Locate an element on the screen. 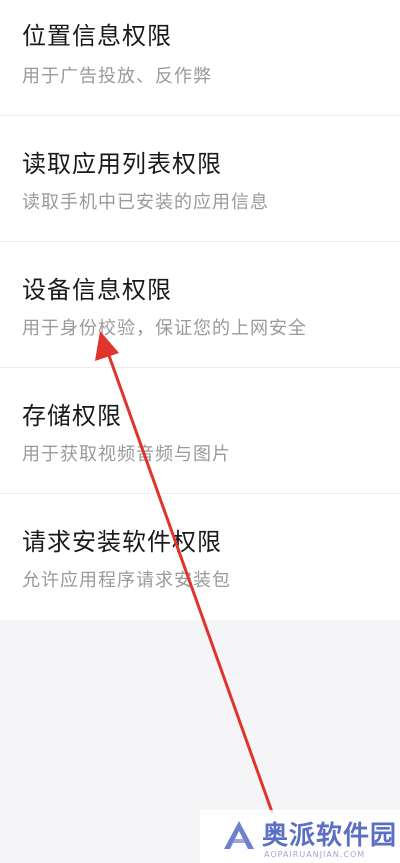 Image resolution: width=400 pixels, height=863 pixels. watermark-logo-icon is located at coordinates (239, 835).